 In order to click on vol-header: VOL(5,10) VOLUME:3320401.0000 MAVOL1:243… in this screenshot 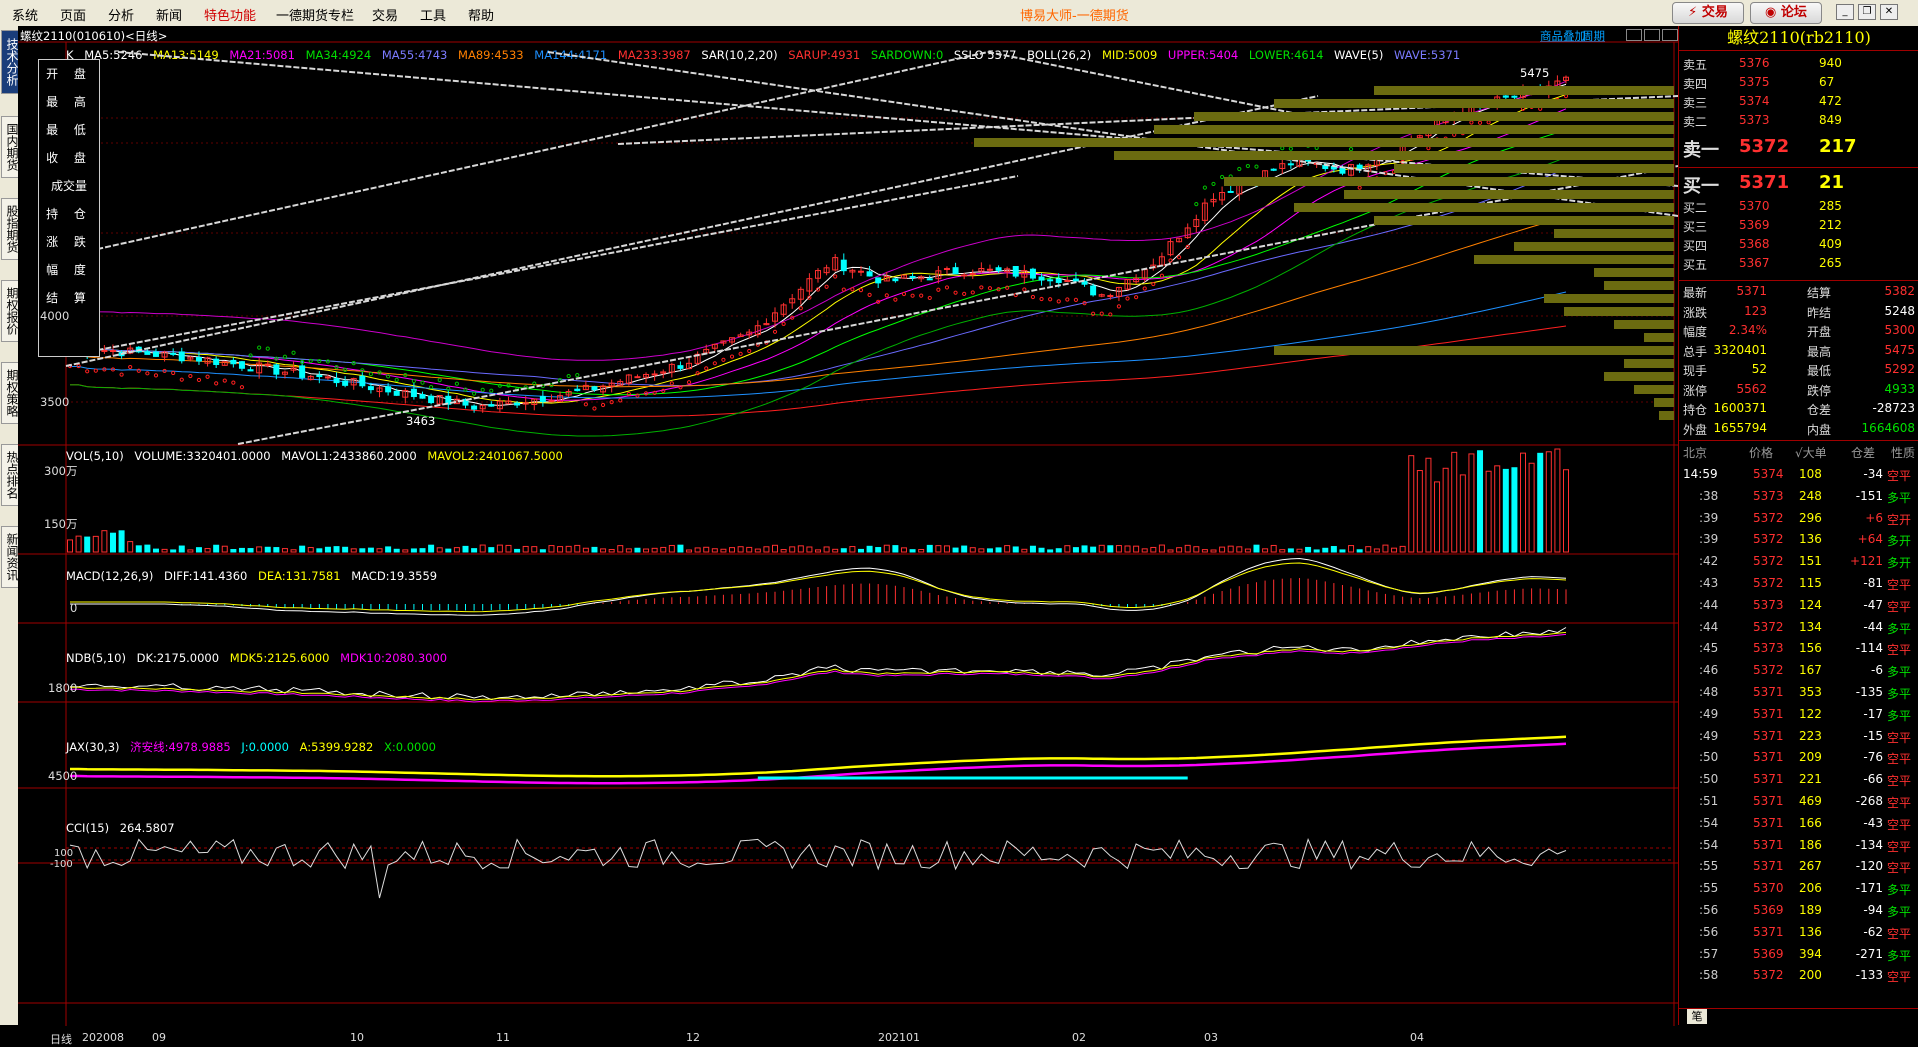, I will do `click(318, 456)`.